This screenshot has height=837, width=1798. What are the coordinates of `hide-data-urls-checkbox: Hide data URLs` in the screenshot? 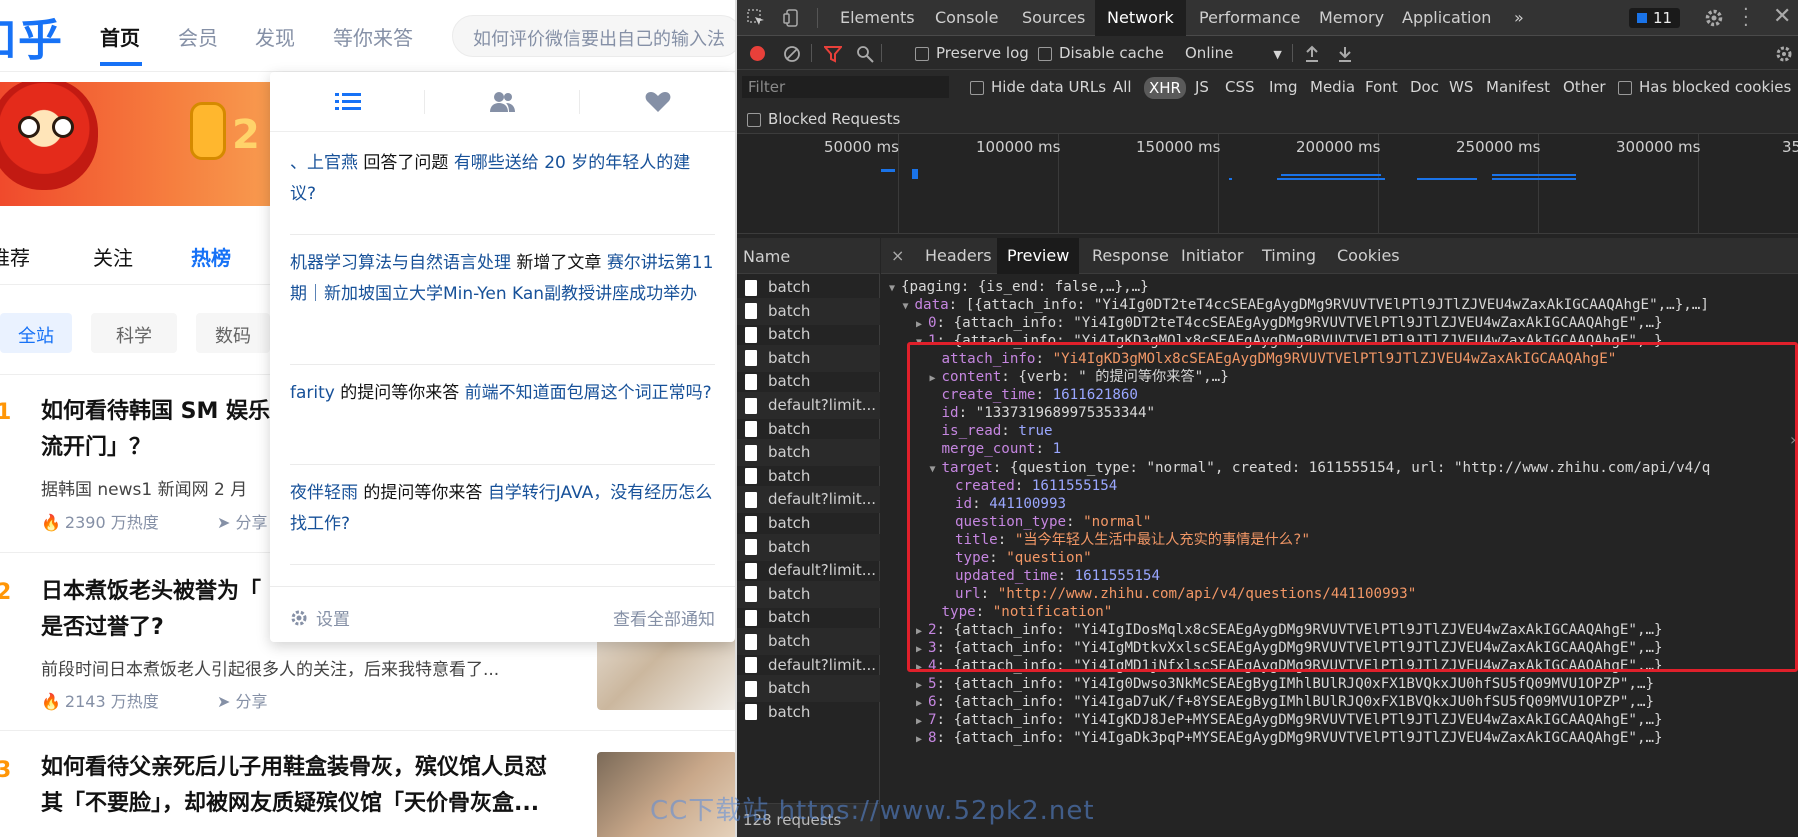 It's located at (1038, 87).